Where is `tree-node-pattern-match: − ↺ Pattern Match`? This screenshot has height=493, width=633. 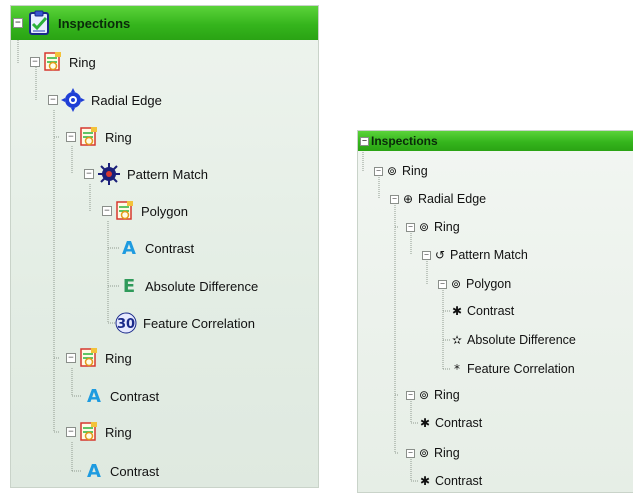
tree-node-pattern-match: − ↺ Pattern Match is located at coordinates (475, 255).